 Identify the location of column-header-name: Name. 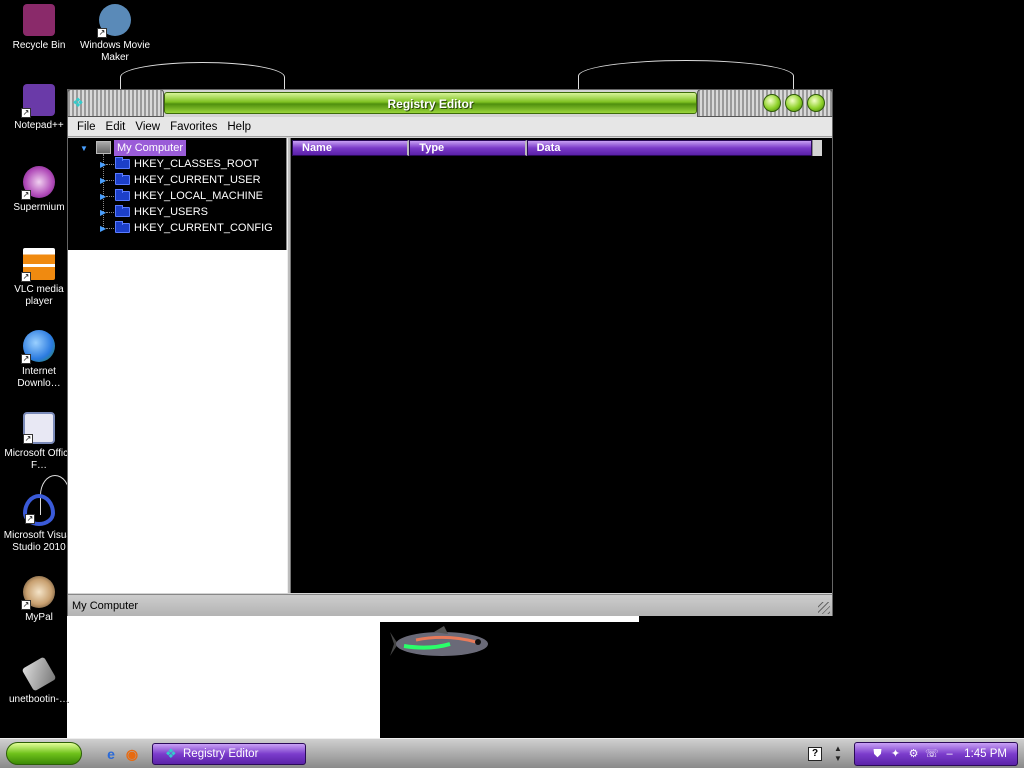
(351, 148).